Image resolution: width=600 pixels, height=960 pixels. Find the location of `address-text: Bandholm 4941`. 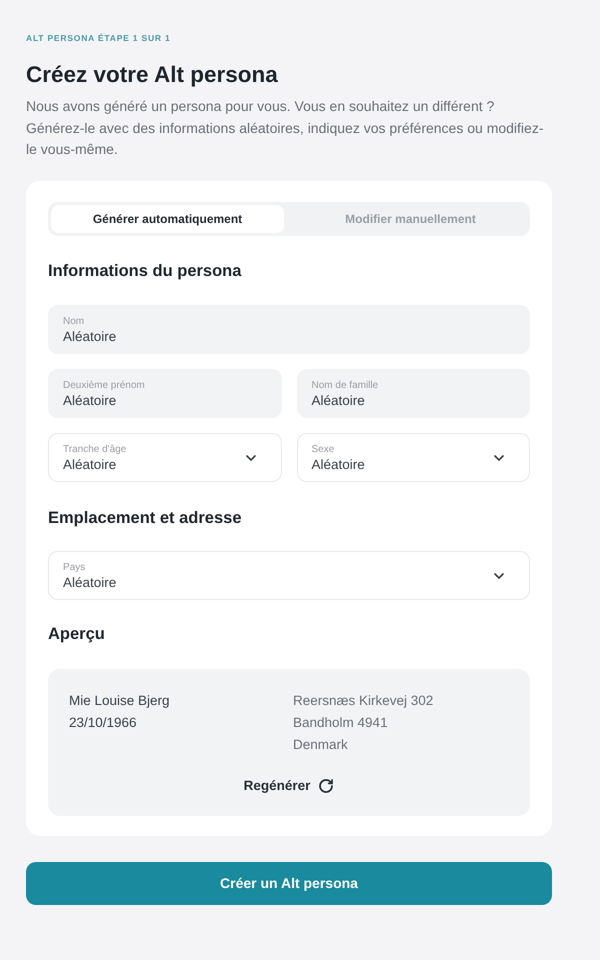

address-text: Bandholm 4941 is located at coordinates (340, 723).